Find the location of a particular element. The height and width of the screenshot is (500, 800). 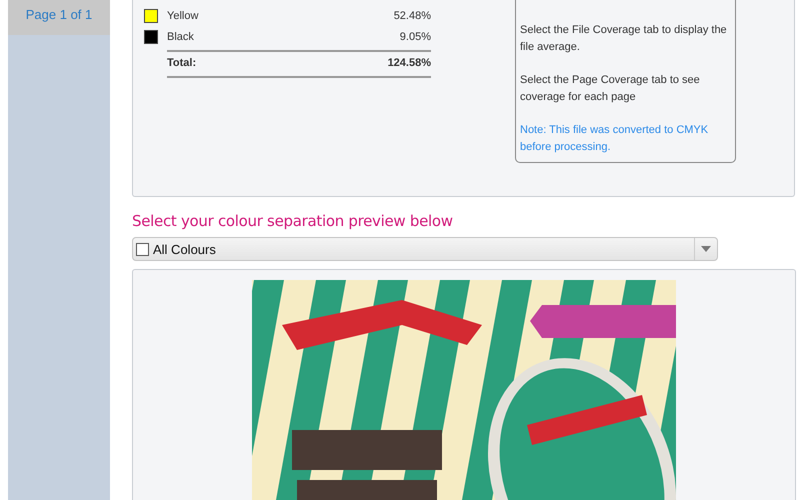

note-text: Note: This file was converted to CMYK before processing. is located at coordinates (615, 139).